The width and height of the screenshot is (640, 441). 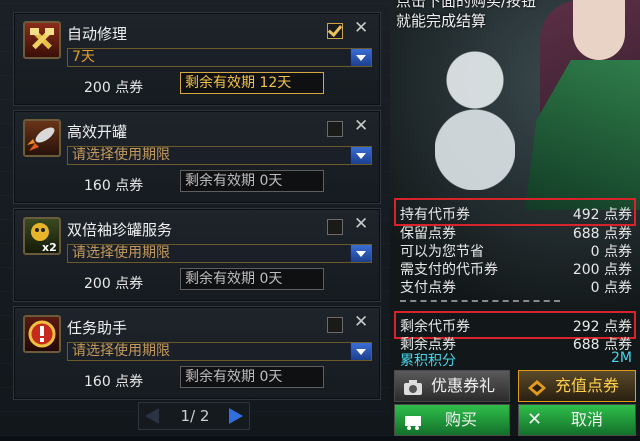 I want to click on duration-select: 7天, so click(x=219, y=57).